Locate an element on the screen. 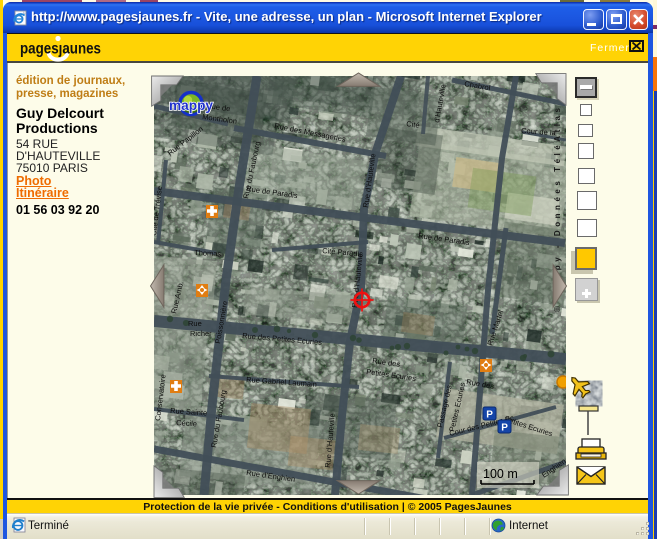  svg-text: 100 m is located at coordinates (500, 474).